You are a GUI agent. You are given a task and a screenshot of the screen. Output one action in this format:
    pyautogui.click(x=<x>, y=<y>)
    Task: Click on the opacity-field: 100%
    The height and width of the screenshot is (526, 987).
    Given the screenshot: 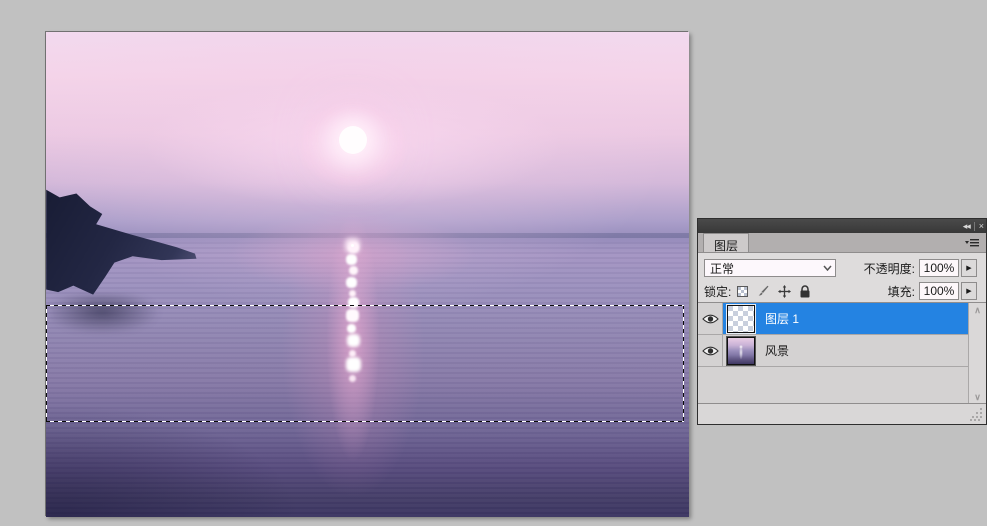 What is the action you would take?
    pyautogui.click(x=939, y=268)
    